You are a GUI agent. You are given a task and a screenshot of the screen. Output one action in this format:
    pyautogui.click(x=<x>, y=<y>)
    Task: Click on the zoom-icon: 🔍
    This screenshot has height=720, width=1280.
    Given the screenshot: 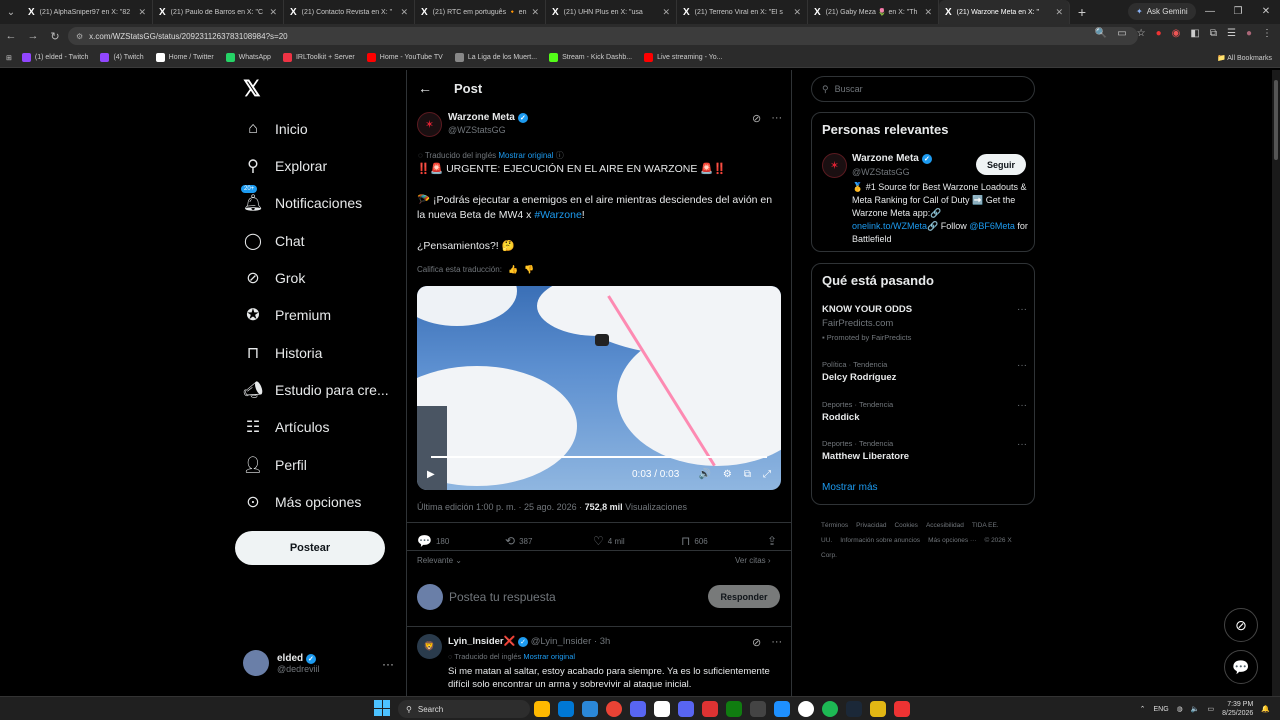 What is the action you would take?
    pyautogui.click(x=1101, y=33)
    